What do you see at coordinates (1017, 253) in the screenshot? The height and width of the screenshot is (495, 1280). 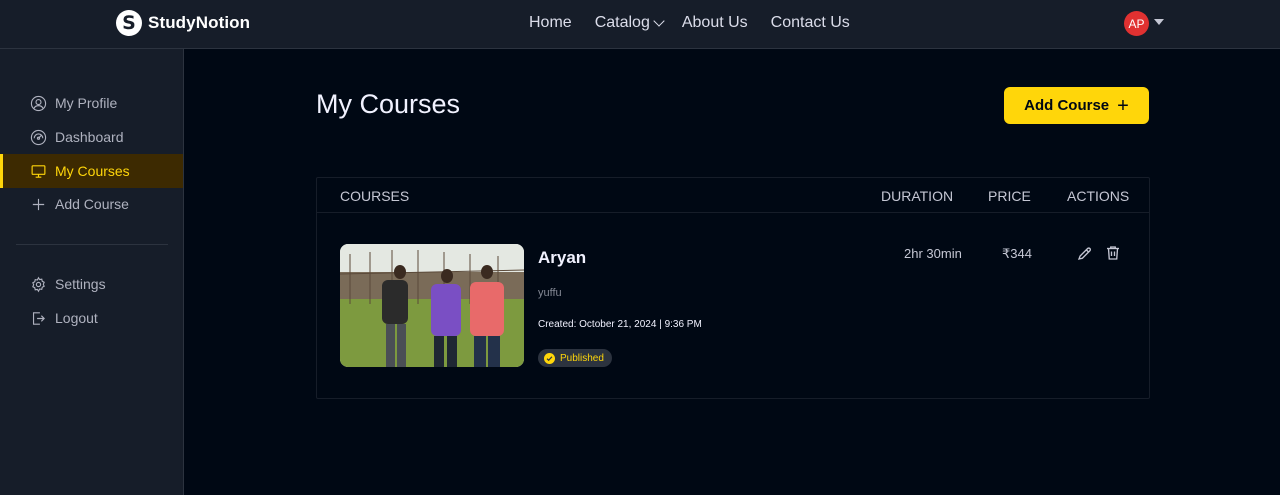 I see `course-price: ₹344` at bounding box center [1017, 253].